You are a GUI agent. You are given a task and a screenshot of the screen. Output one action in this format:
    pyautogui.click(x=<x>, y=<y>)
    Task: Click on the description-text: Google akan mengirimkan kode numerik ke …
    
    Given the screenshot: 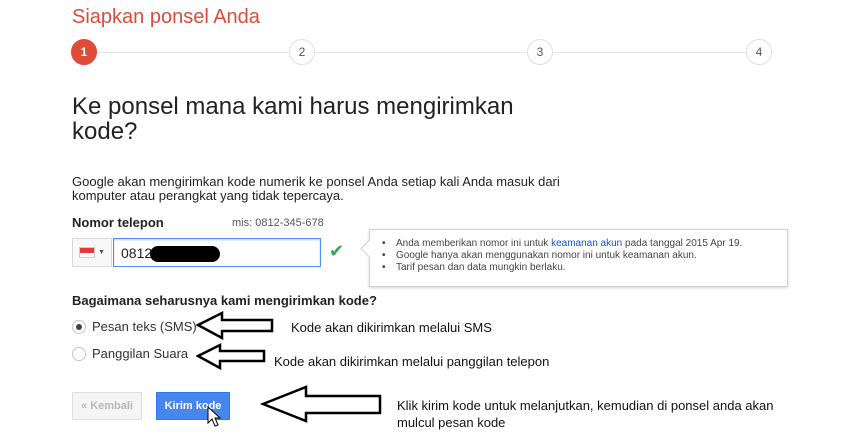 What is the action you would take?
    pyautogui.click(x=316, y=188)
    